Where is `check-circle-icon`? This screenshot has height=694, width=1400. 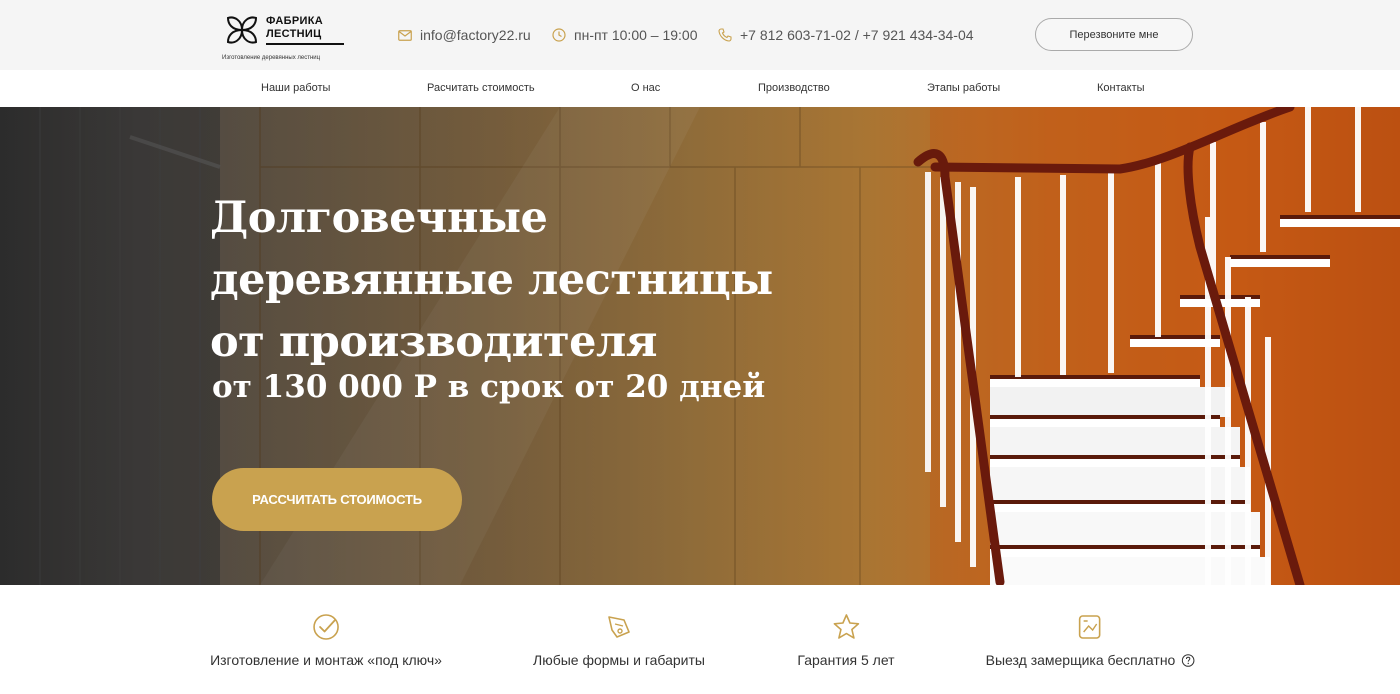
check-circle-icon is located at coordinates (326, 627).